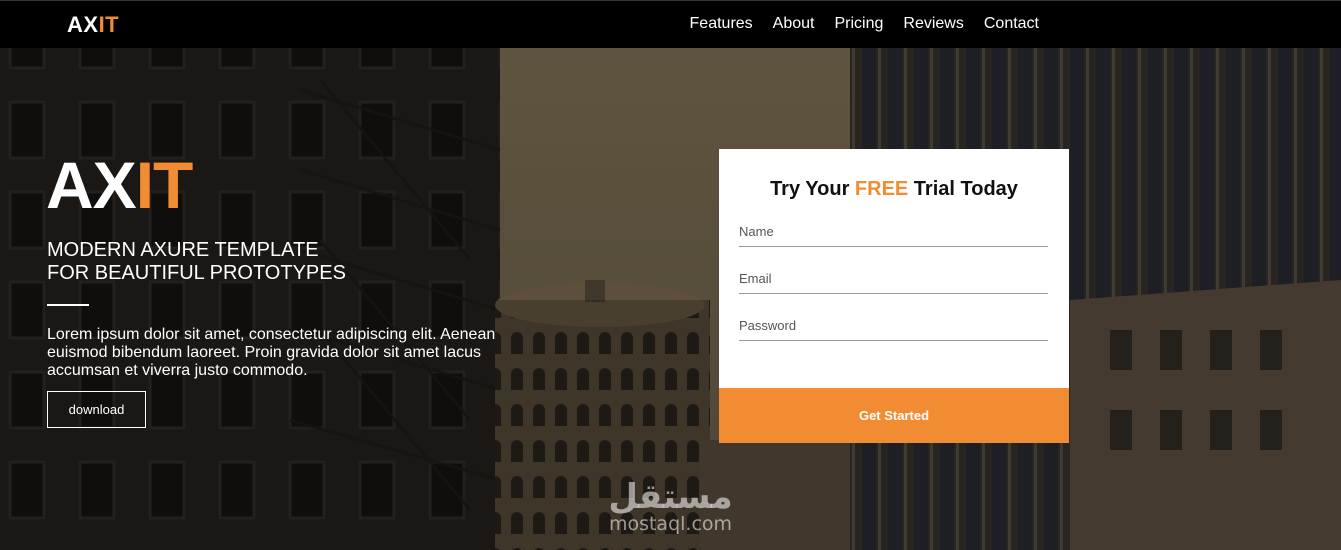 This screenshot has width=1341, height=550. I want to click on mostaql-watermark: مستقل mostaql.com, so click(670, 507).